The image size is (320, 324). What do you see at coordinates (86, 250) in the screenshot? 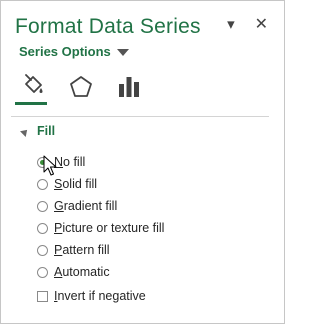
I see `option-pattern-fill-label: attern fill` at bounding box center [86, 250].